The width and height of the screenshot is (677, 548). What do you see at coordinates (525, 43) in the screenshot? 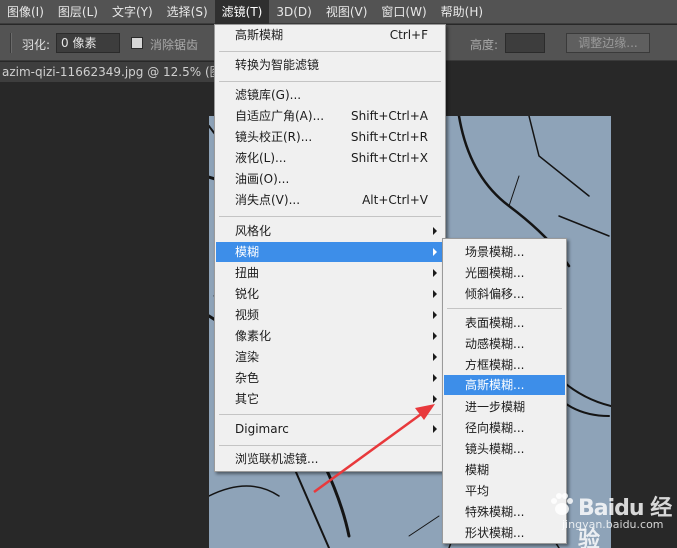
I see `height-input` at bounding box center [525, 43].